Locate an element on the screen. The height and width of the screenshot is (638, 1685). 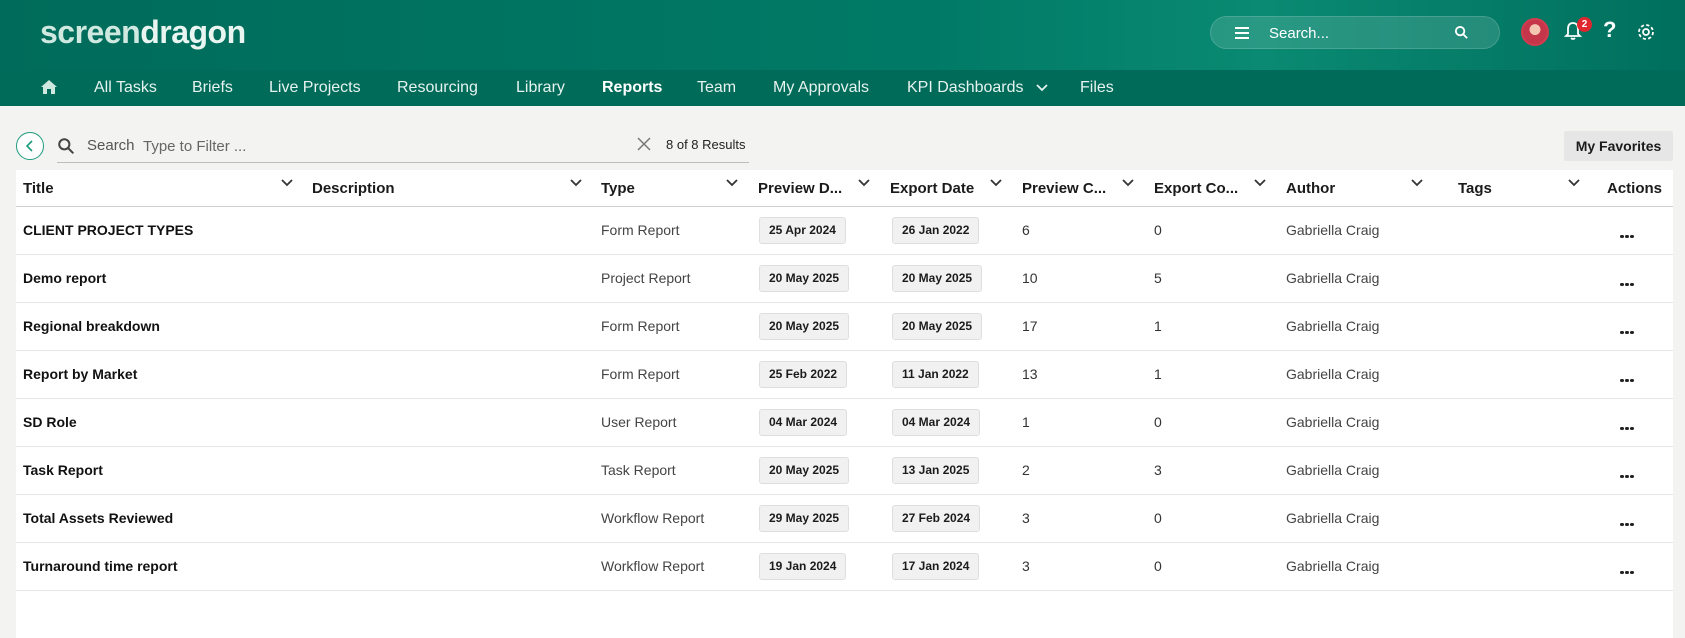
app-logo: screendragon is located at coordinates (143, 32).